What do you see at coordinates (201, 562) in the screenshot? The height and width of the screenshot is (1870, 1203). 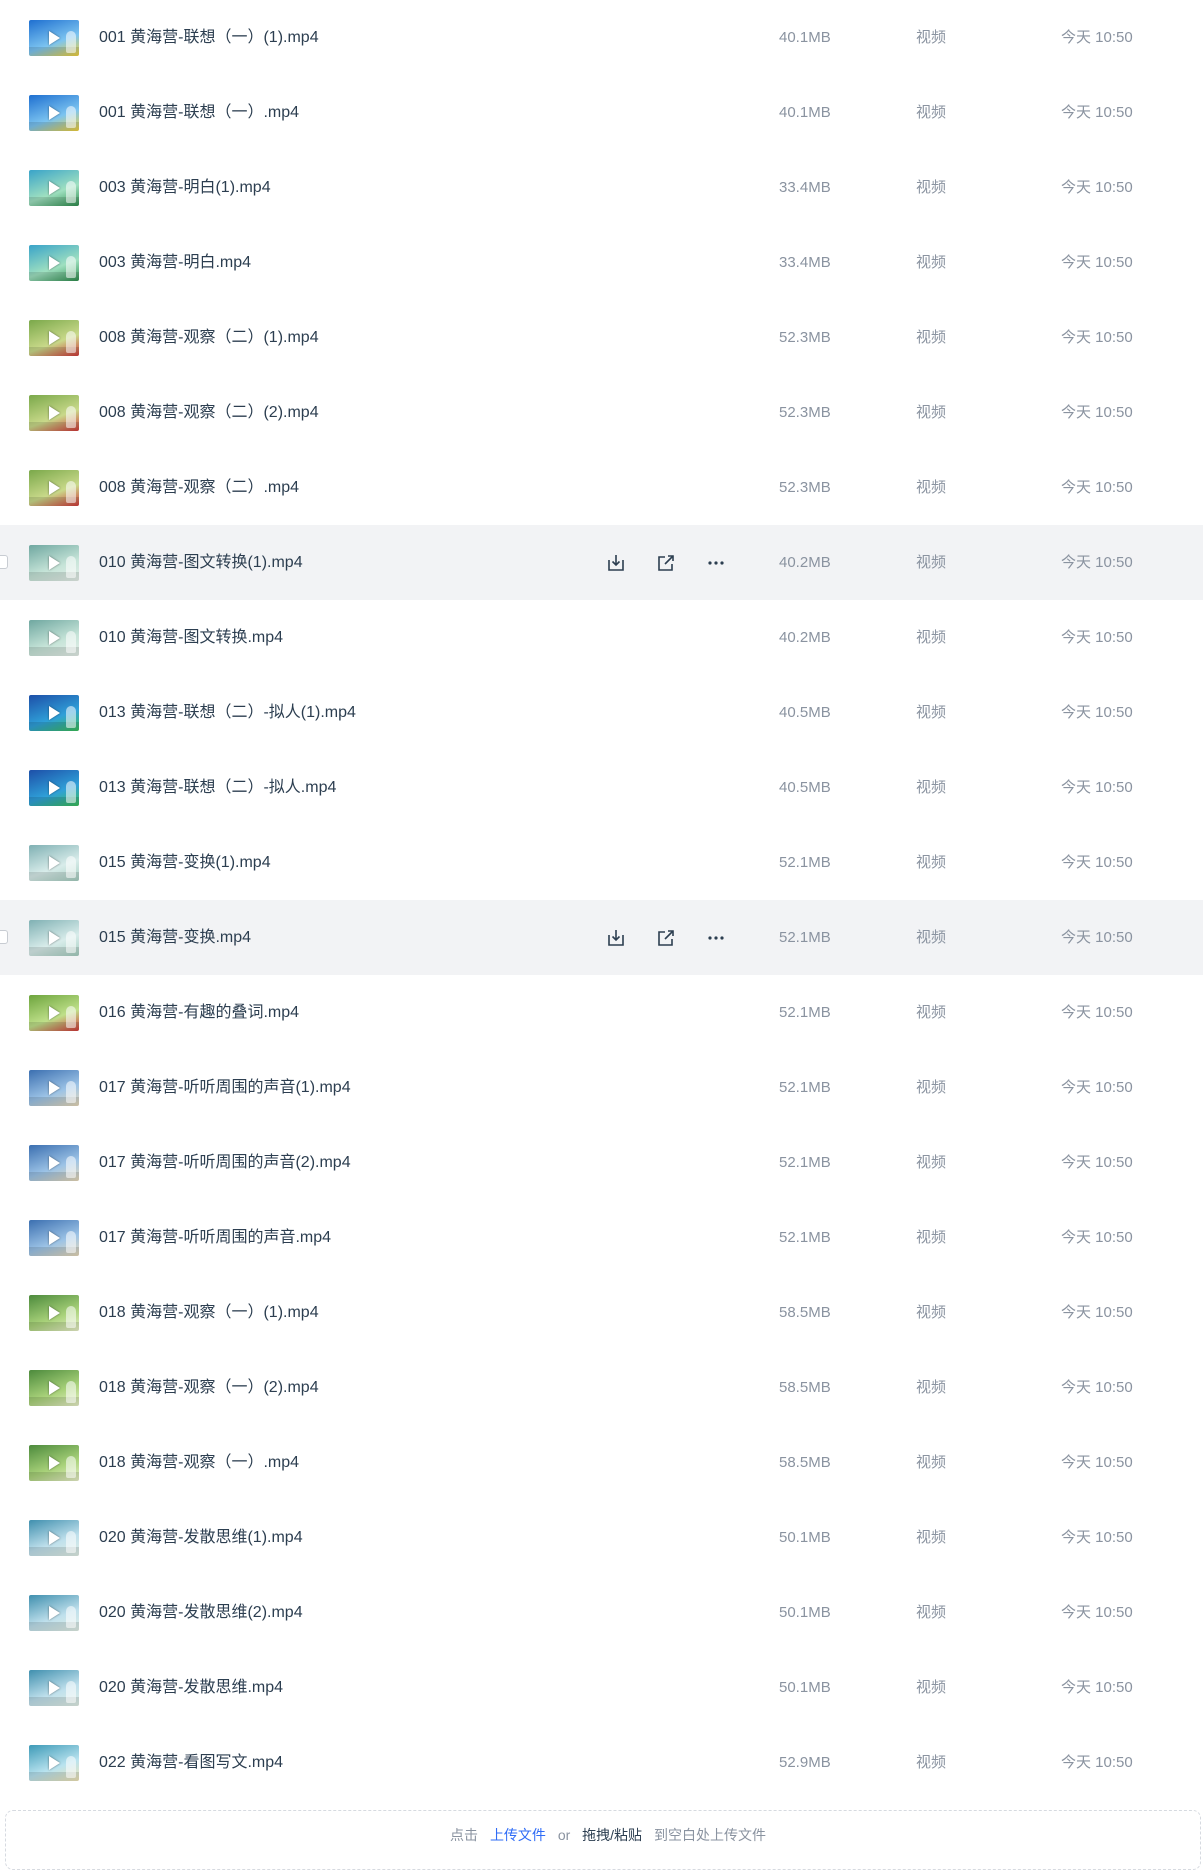 I see `file-name: 010 黄海营-图文转换(1).mp4` at bounding box center [201, 562].